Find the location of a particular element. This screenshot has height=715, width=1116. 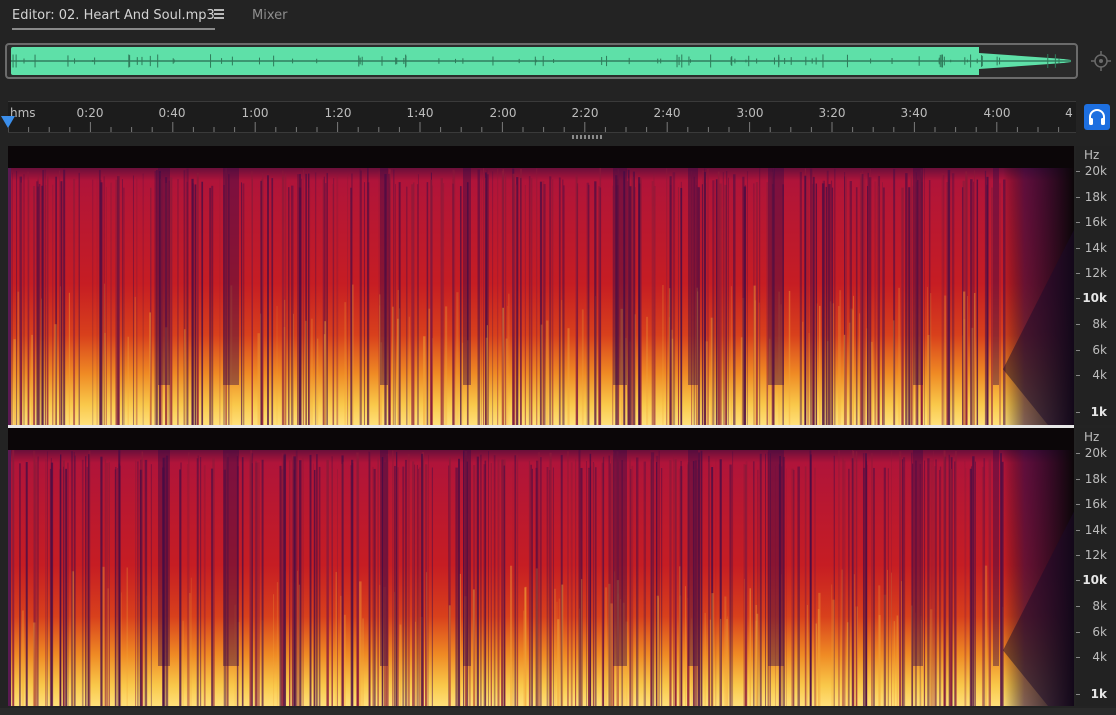

tab-editor: Editor: 02. Heart And Soul.mp3 is located at coordinates (113, 19).